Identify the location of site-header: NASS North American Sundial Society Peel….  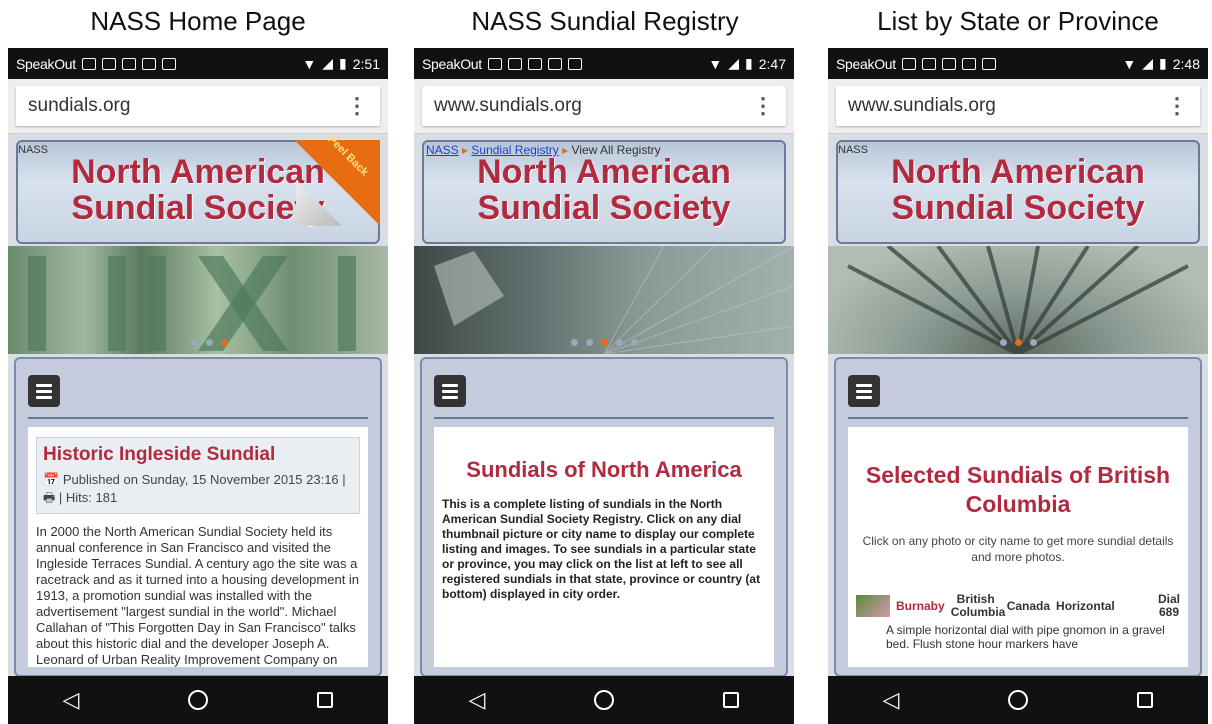
(198, 188).